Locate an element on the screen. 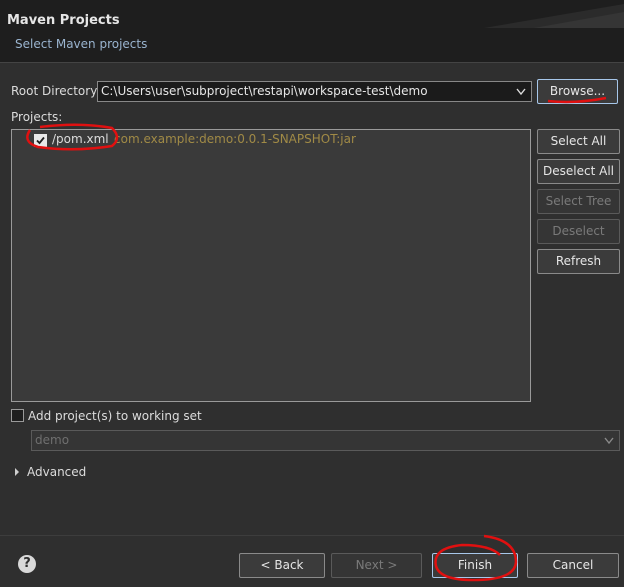  working-set-label: Add project(s) to working set is located at coordinates (115, 416).